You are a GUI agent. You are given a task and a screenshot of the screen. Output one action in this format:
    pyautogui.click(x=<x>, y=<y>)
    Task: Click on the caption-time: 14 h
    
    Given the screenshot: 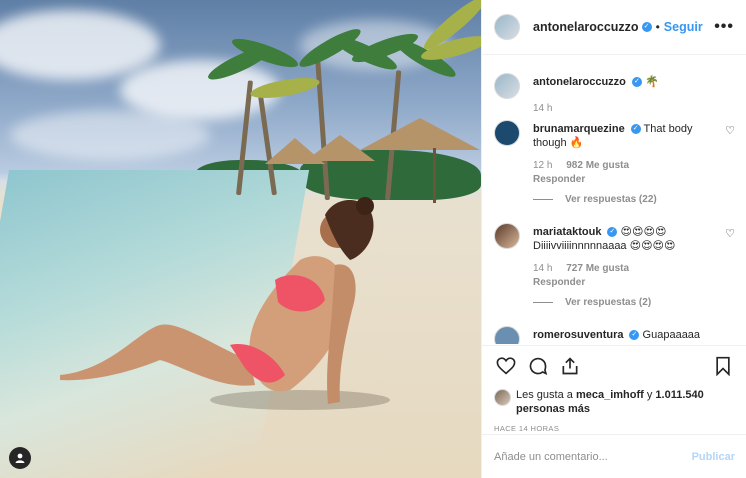 What is the action you would take?
    pyautogui.click(x=542, y=108)
    